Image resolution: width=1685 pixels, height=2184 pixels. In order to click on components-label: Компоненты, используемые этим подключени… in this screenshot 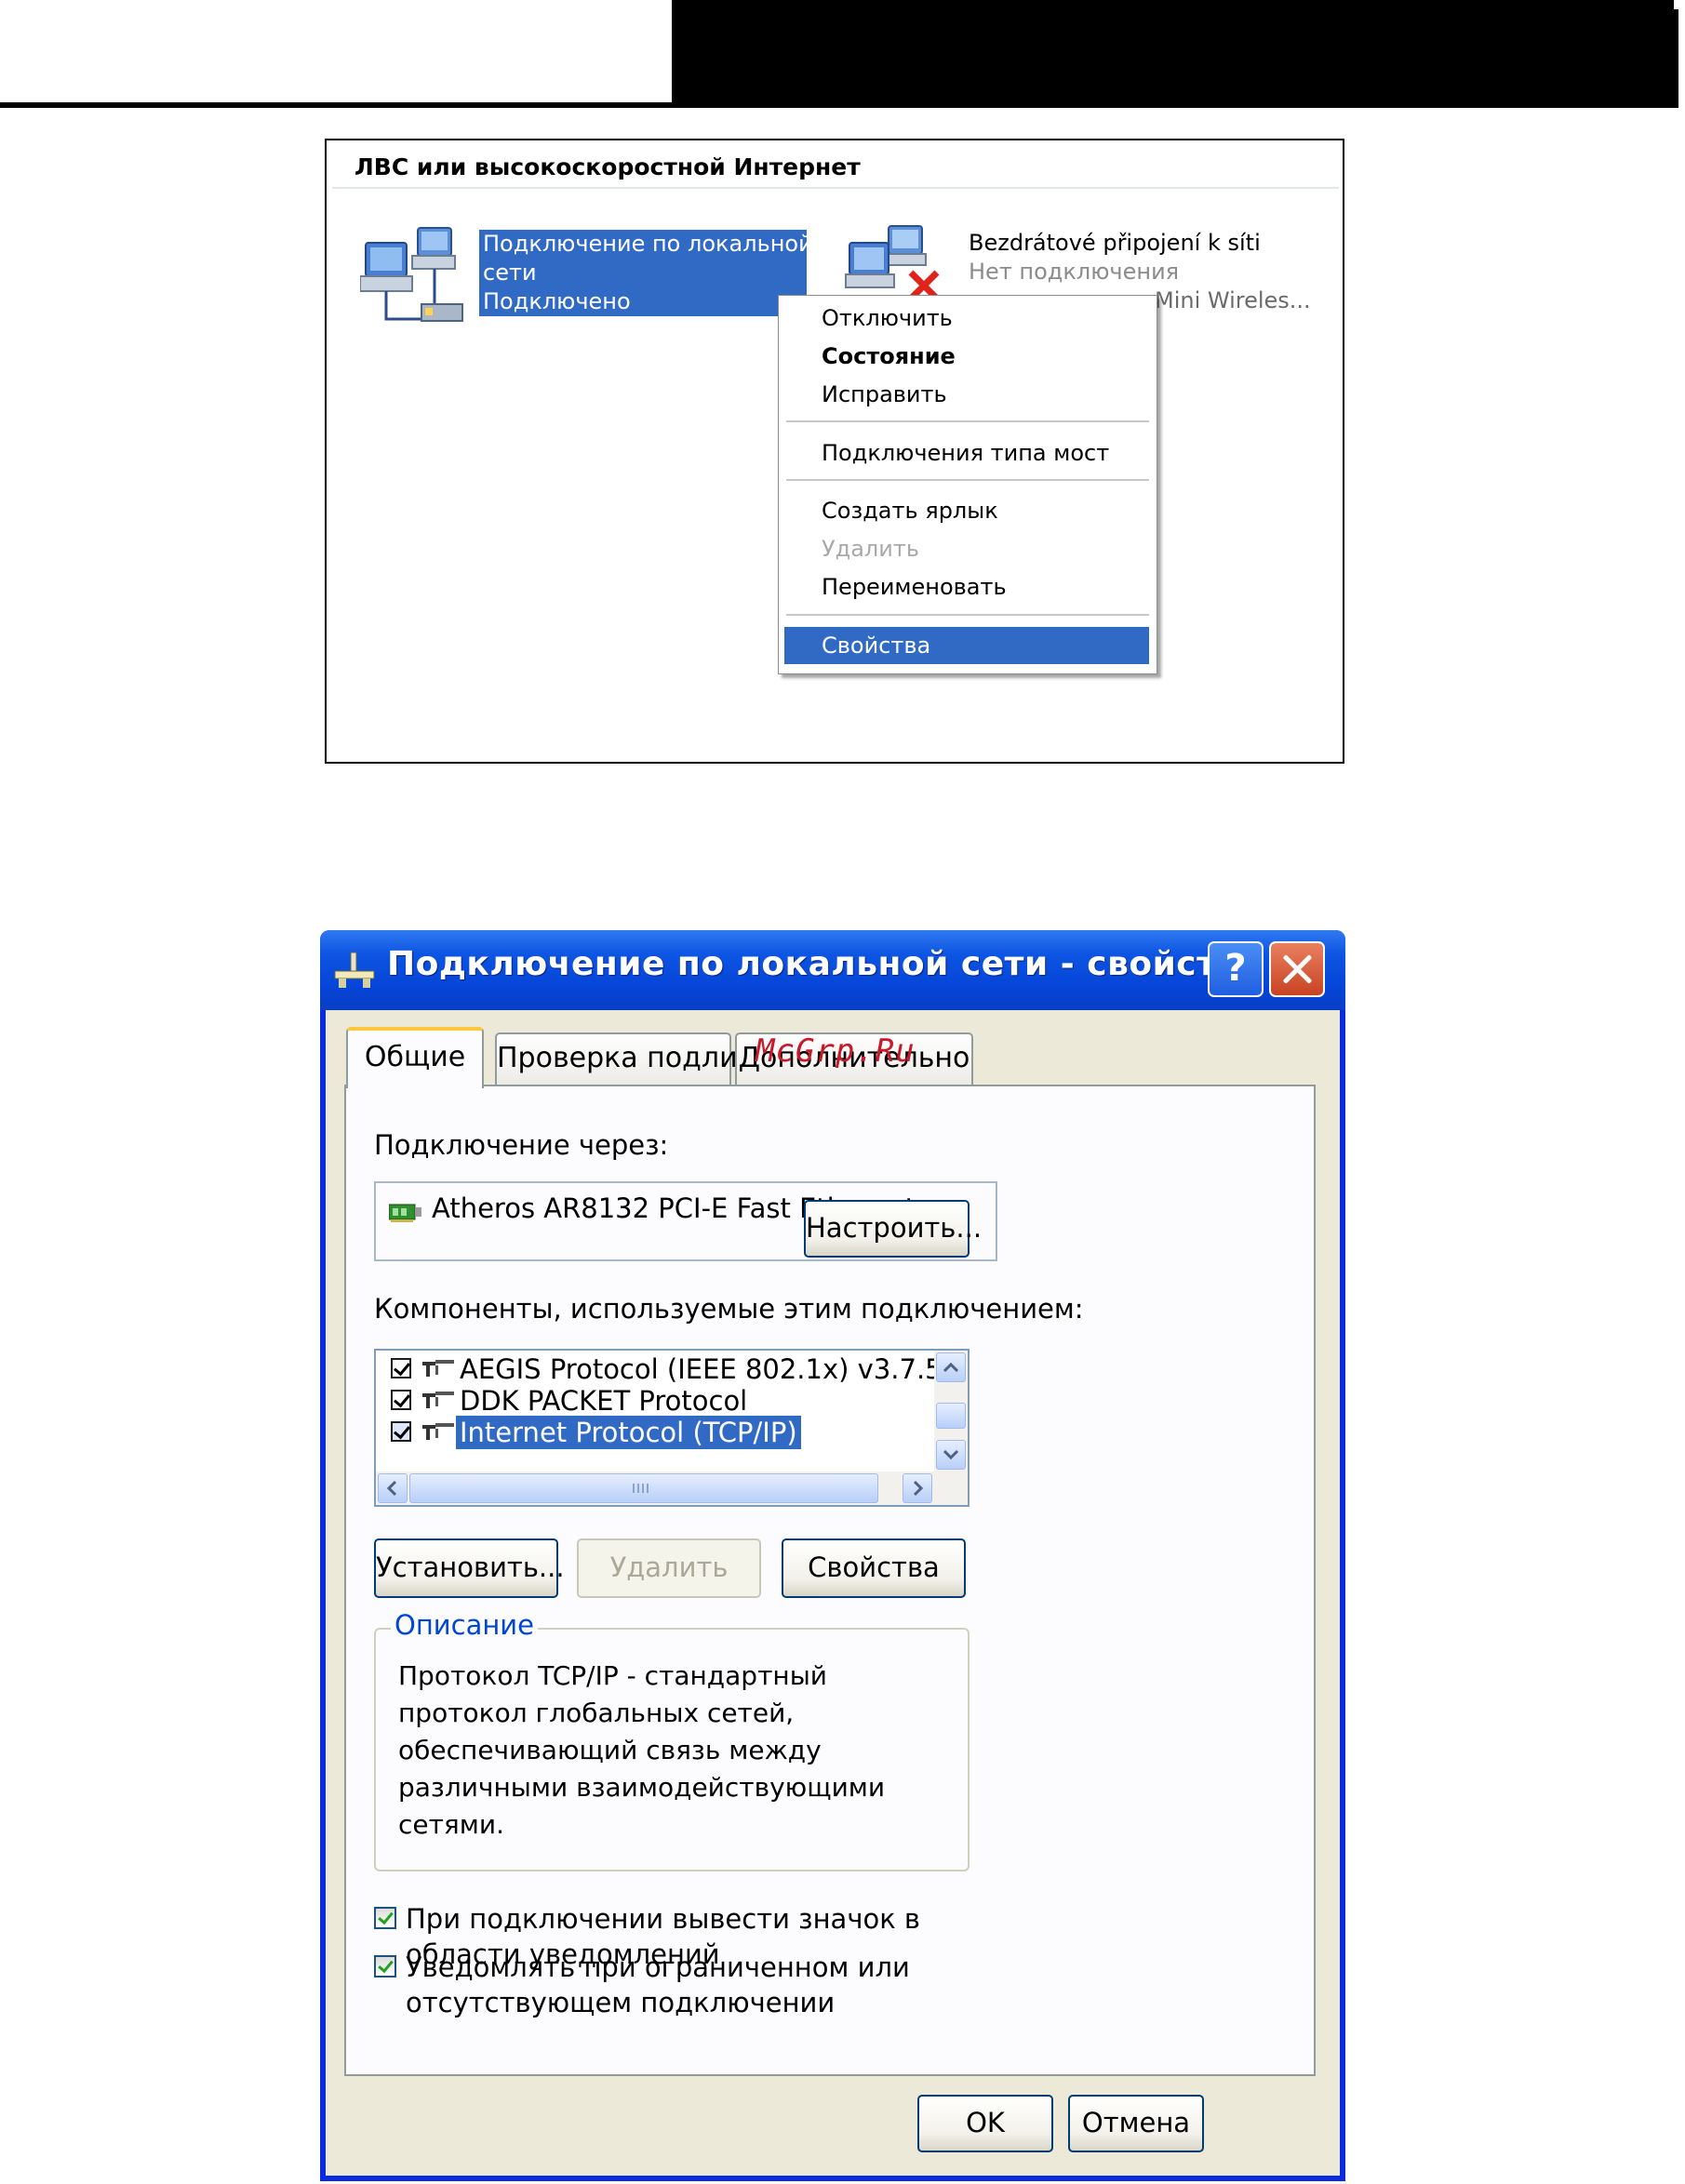, I will do `click(729, 1309)`.